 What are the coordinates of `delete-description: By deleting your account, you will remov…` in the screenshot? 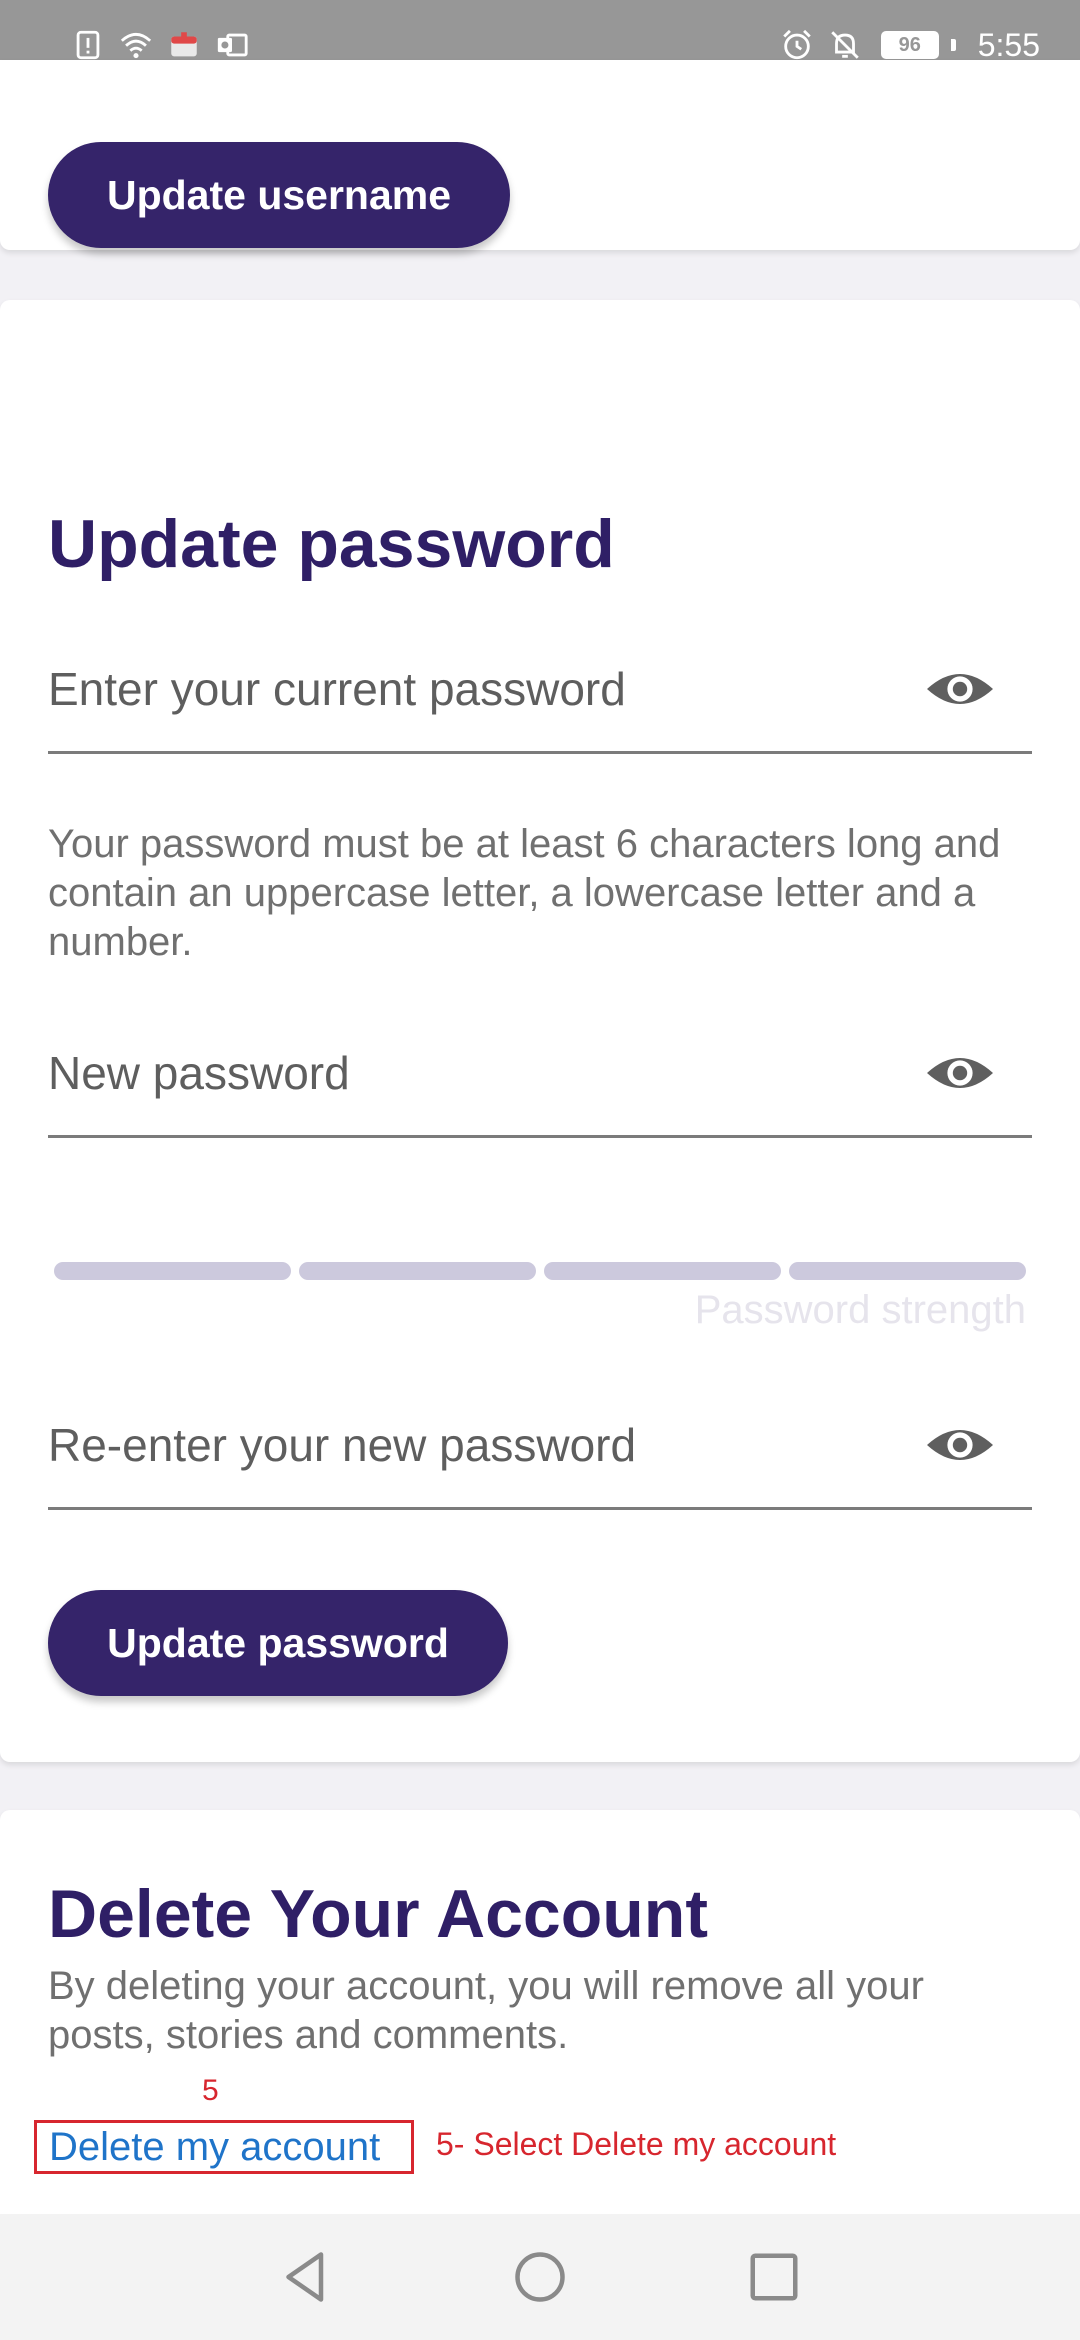 It's located at (486, 2010).